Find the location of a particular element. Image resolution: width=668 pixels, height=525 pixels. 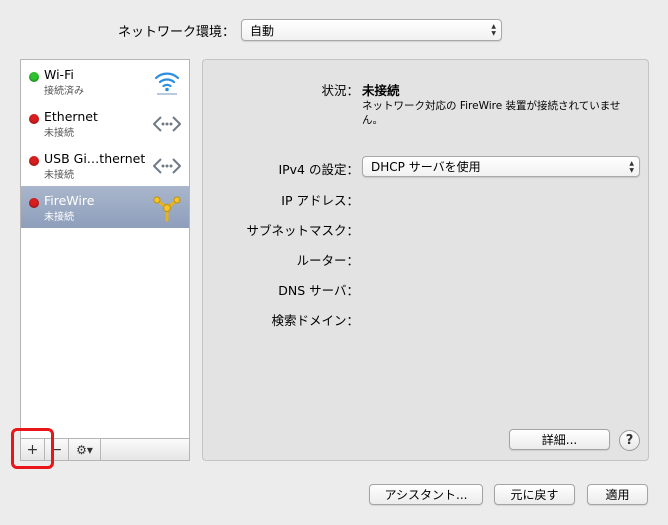

search-domain-label: 検索ドメイン： is located at coordinates (315, 320).